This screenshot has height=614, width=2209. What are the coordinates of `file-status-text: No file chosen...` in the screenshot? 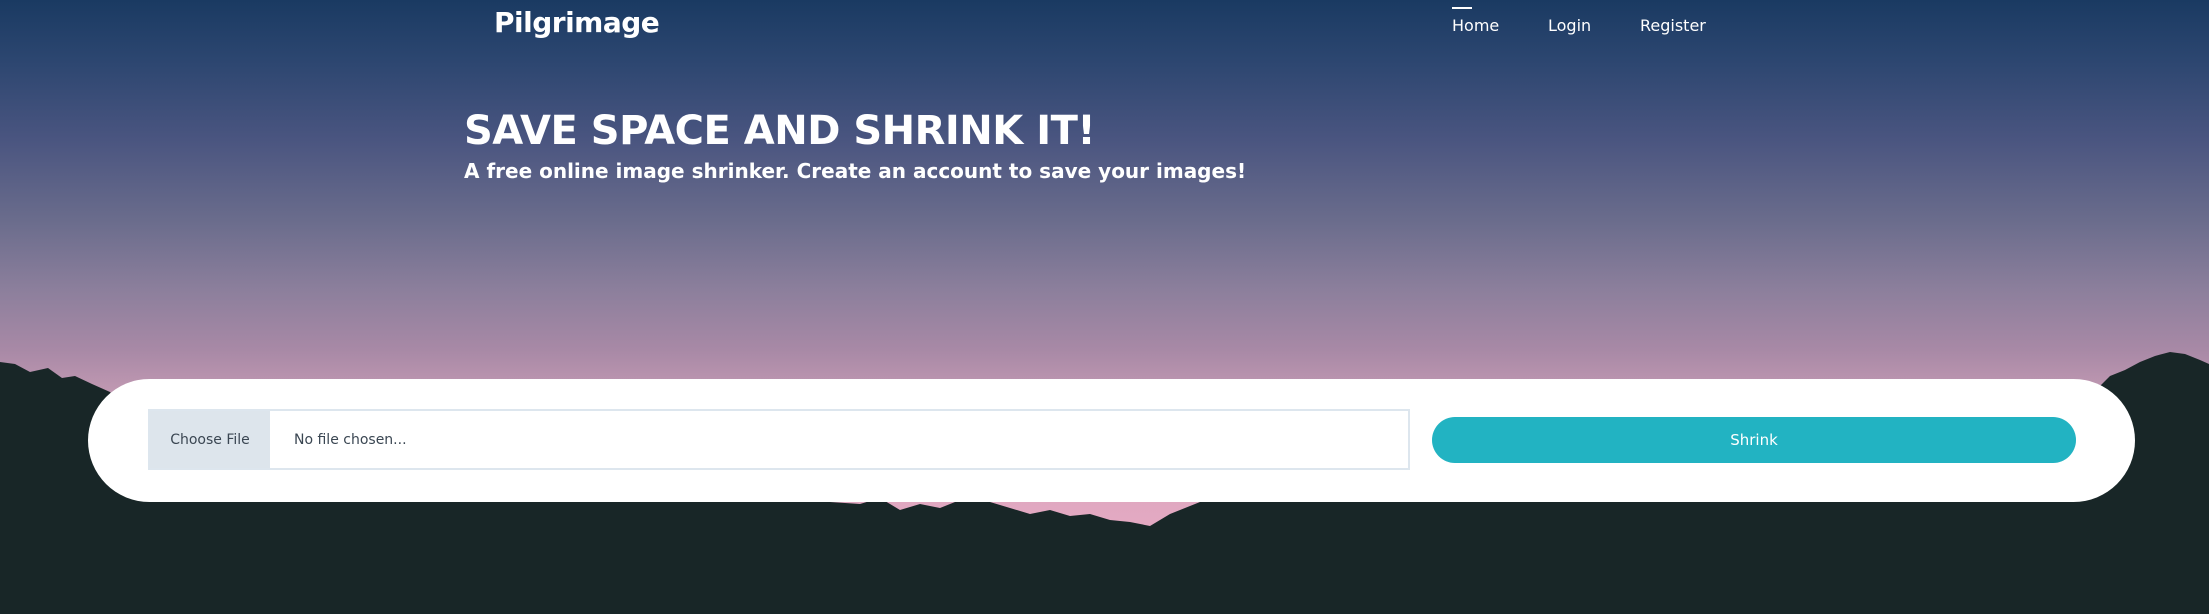 It's located at (350, 439).